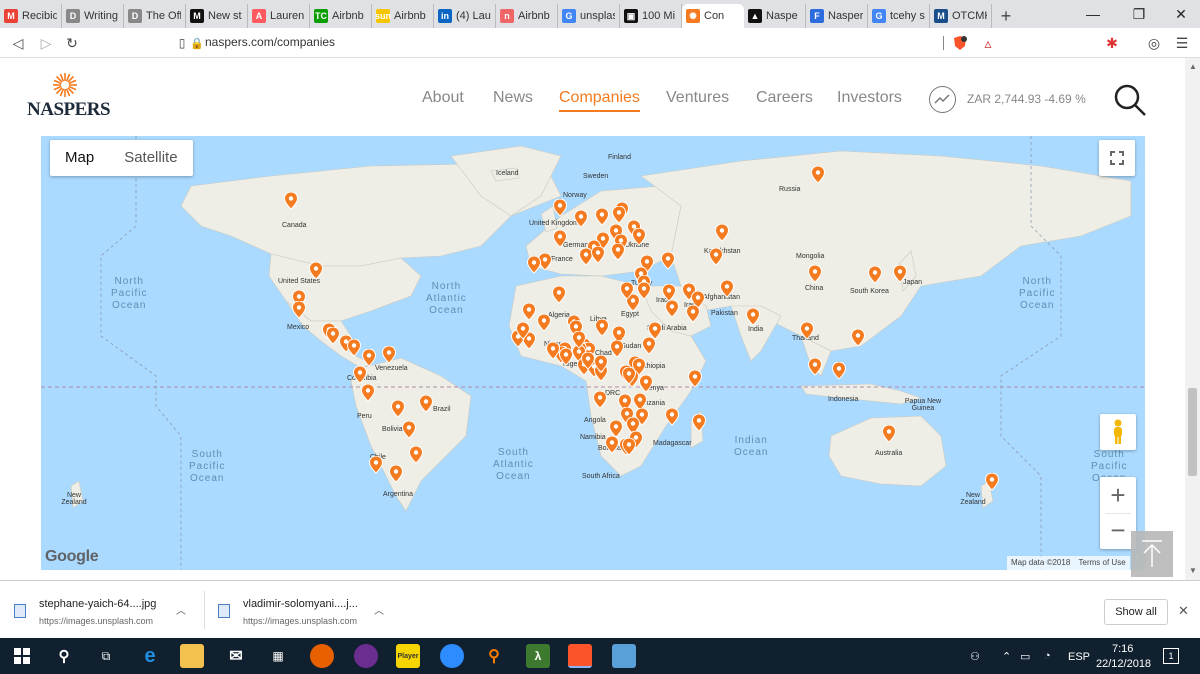 Image resolution: width=1200 pixels, height=674 pixels. What do you see at coordinates (1192, 319) in the screenshot?
I see `page-scrollbar: ▲ ▼` at bounding box center [1192, 319].